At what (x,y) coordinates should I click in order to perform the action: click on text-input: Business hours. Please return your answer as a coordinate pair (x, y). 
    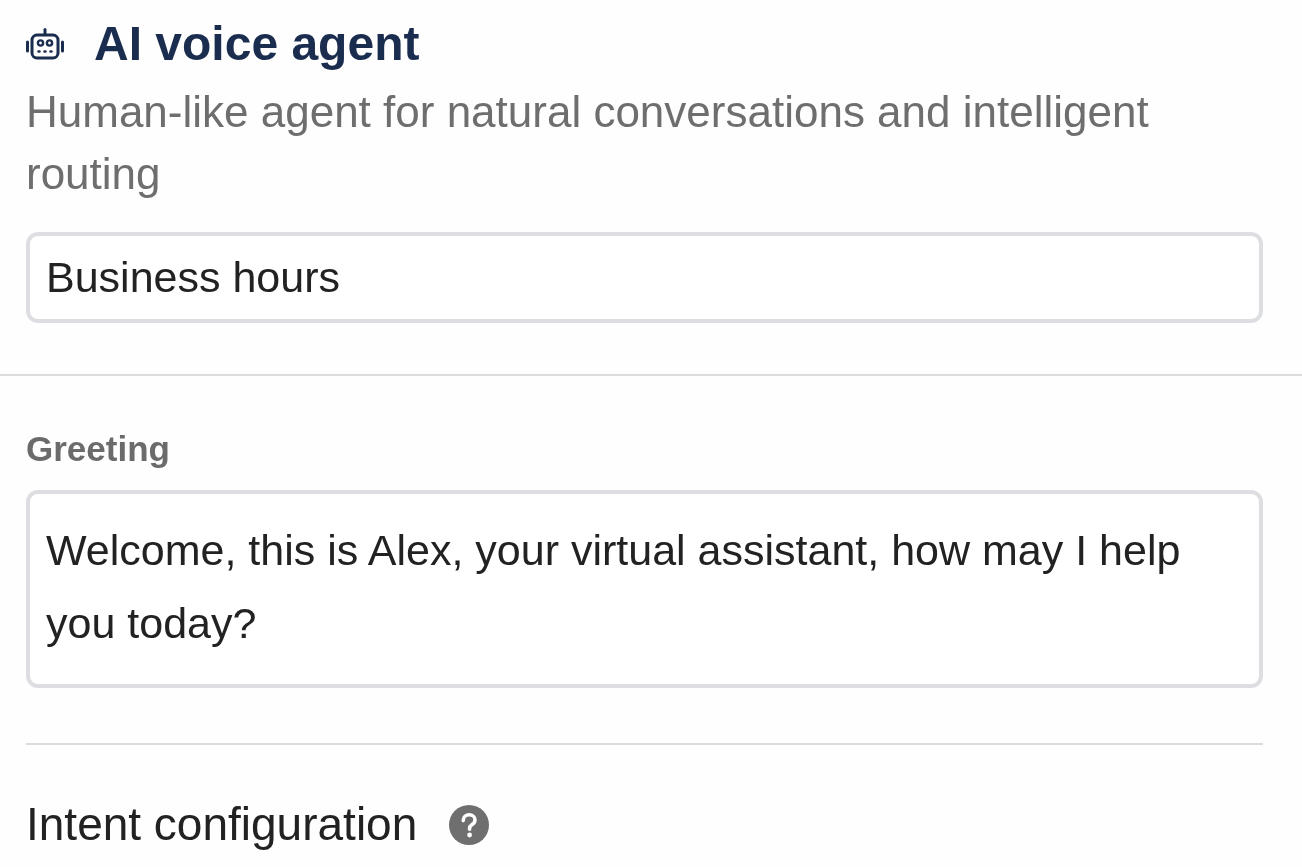
    Looking at the image, I should click on (644, 277).